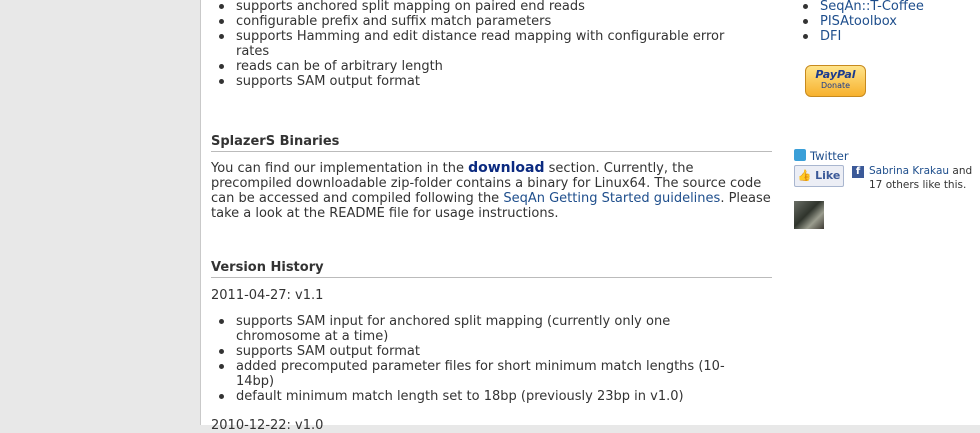 Image resolution: width=980 pixels, height=433 pixels. What do you see at coordinates (829, 156) in the screenshot?
I see `twitter-link: Twitter` at bounding box center [829, 156].